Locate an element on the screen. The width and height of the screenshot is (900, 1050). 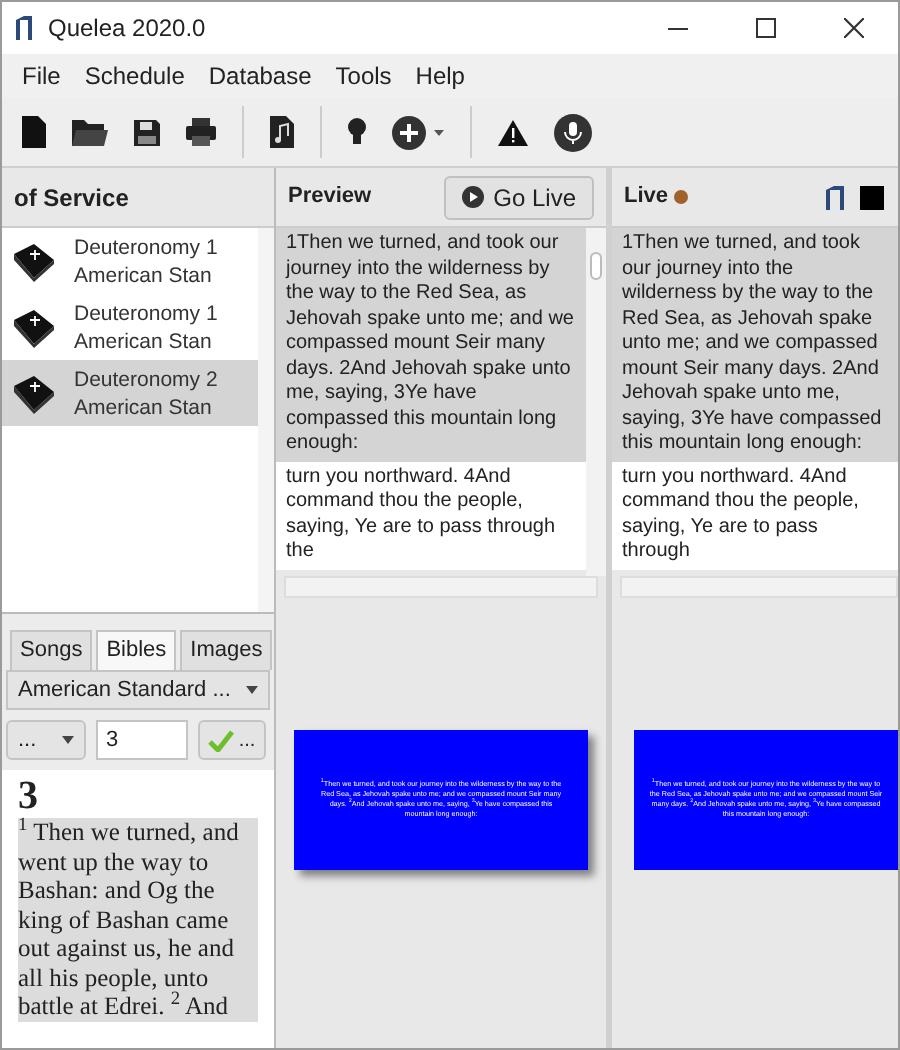
menu-item: Schedule is located at coordinates (134, 76).